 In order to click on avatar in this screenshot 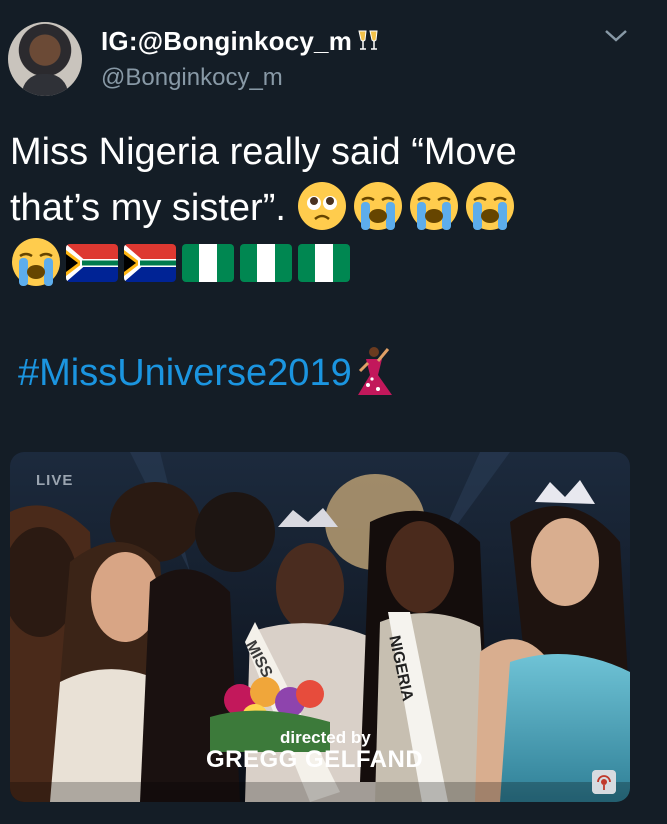, I will do `click(45, 59)`.